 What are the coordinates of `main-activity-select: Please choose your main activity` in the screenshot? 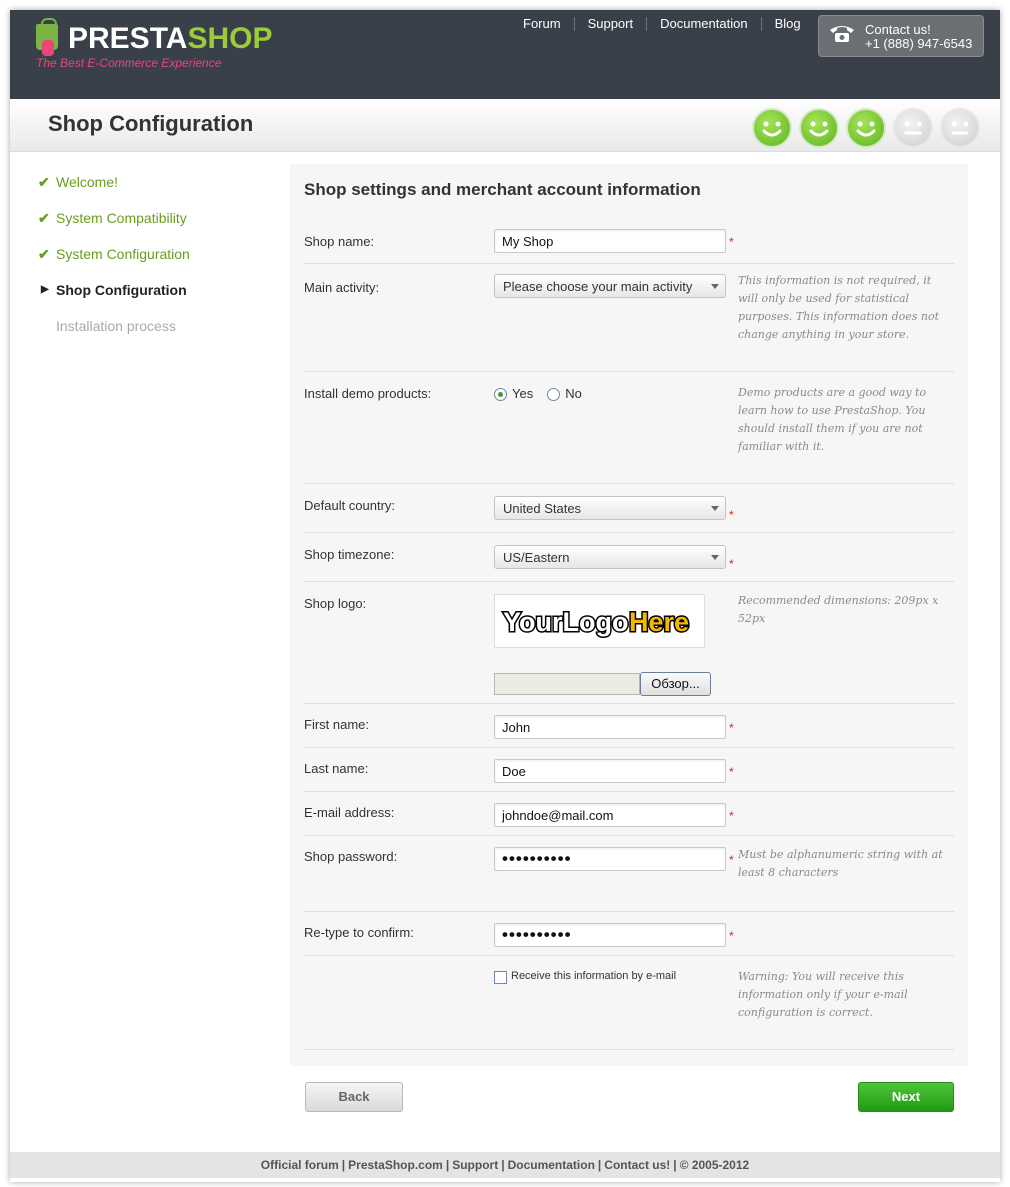 It's located at (610, 286).